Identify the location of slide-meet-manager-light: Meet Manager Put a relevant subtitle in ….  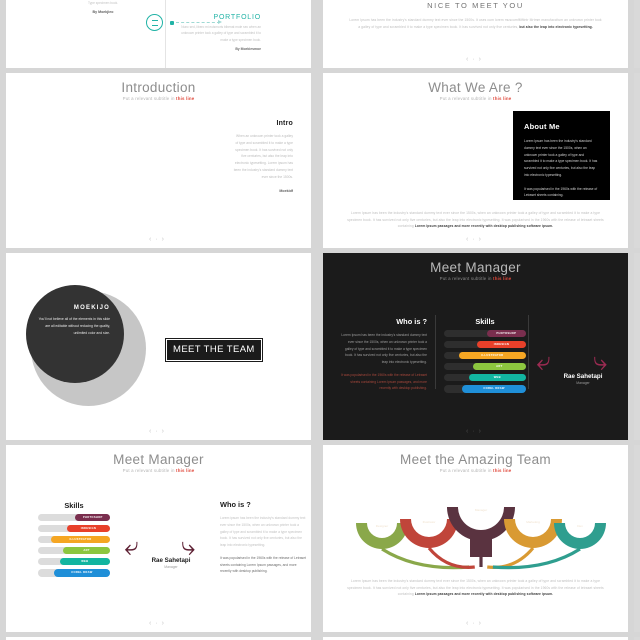
(158, 538).